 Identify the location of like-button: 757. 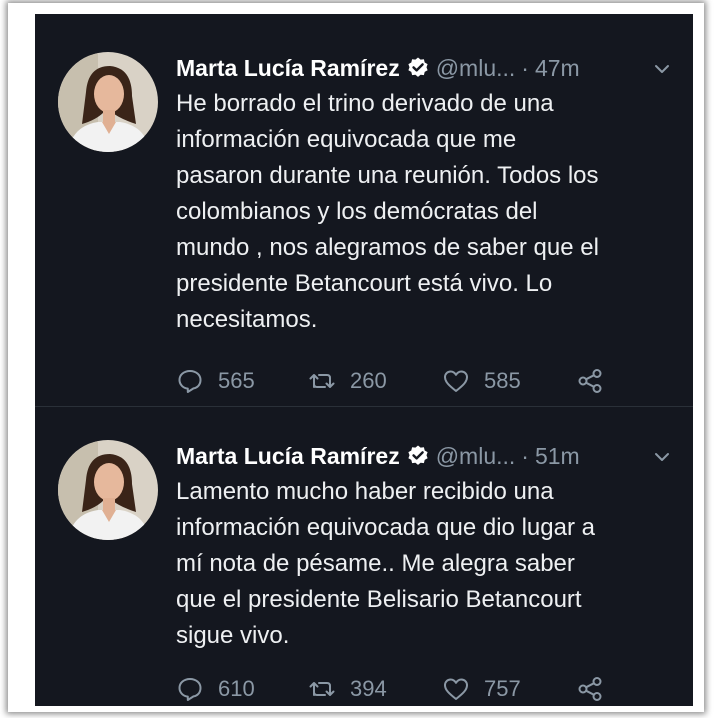
(481, 689).